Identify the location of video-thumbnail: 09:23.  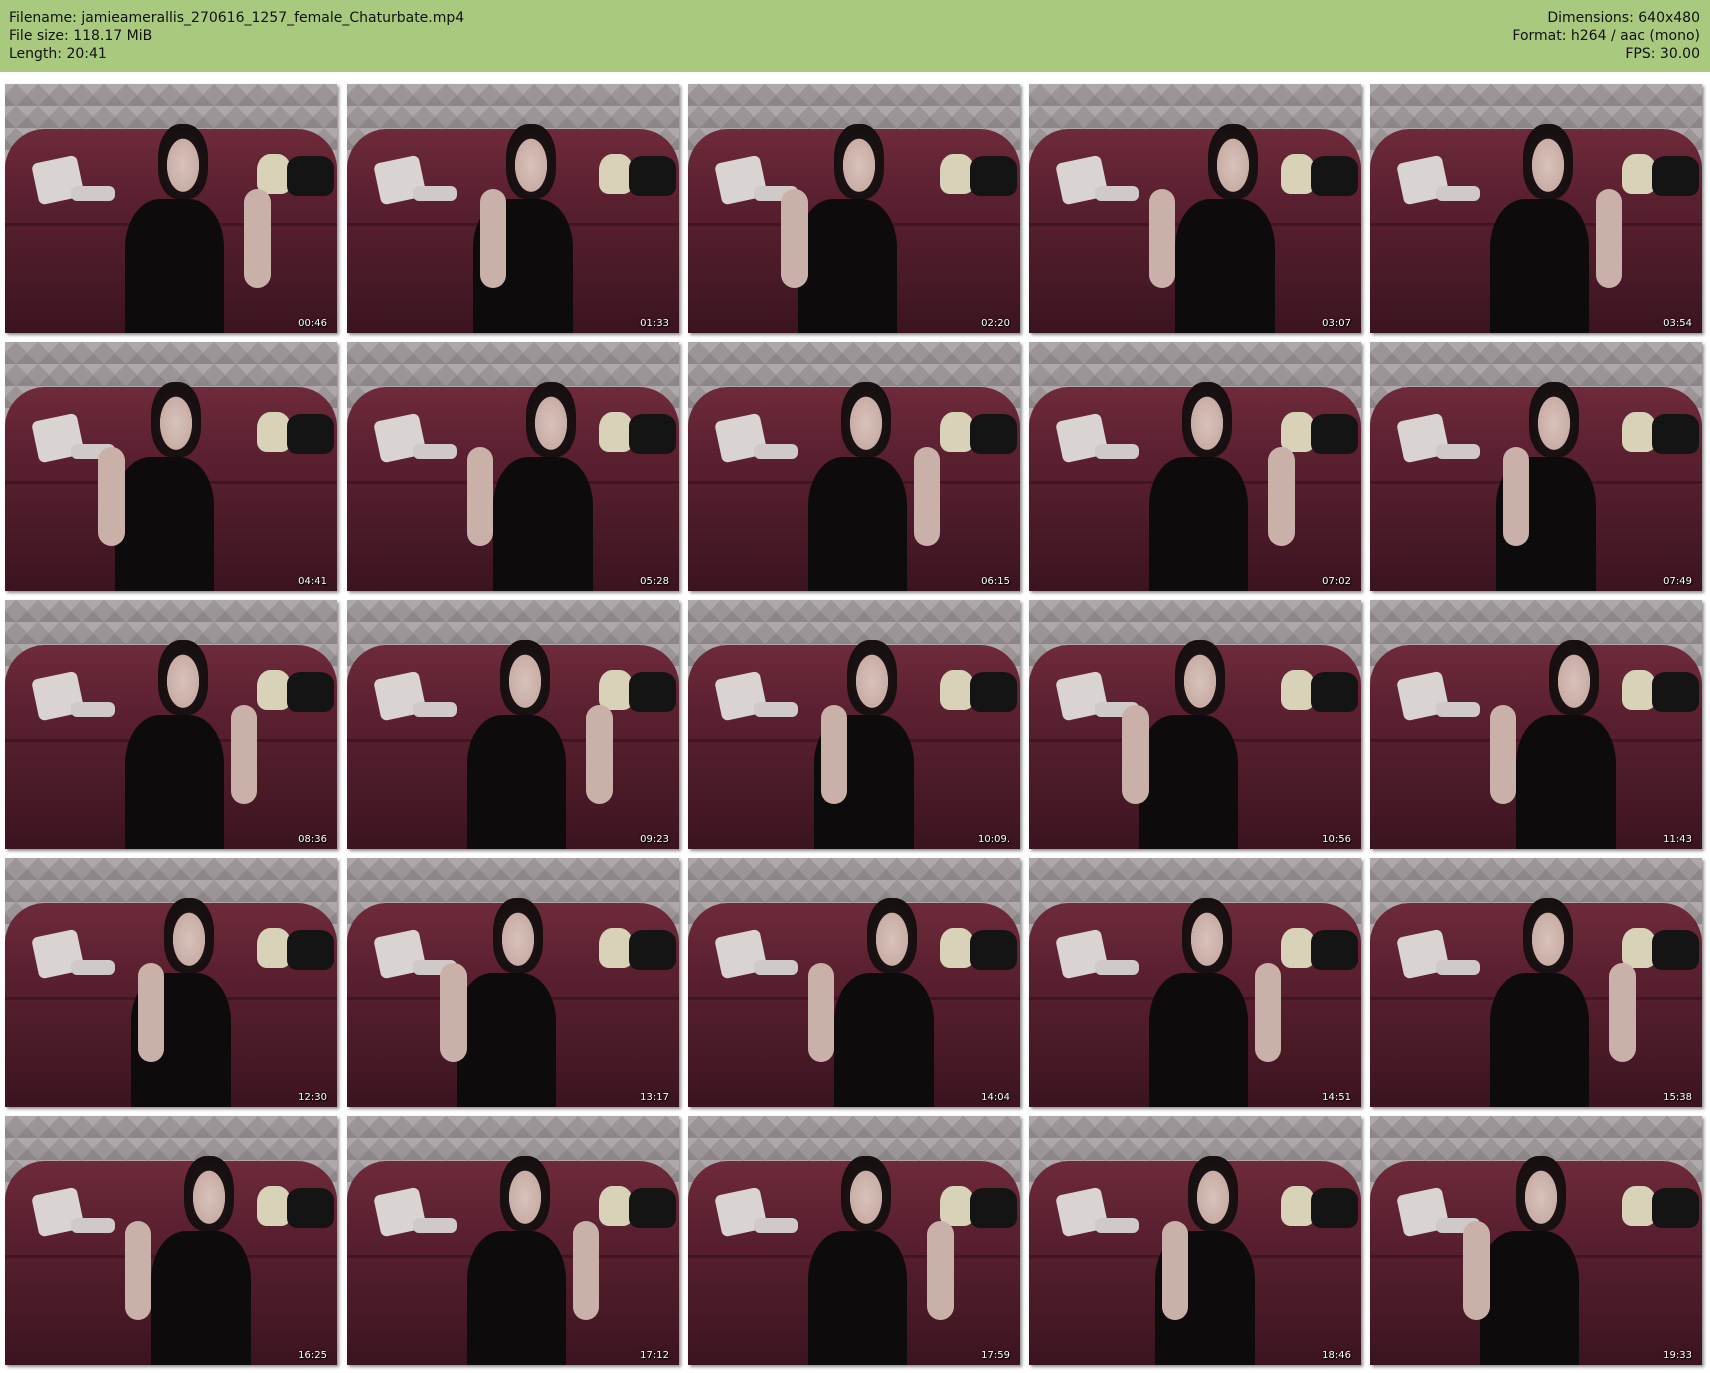
(513, 724).